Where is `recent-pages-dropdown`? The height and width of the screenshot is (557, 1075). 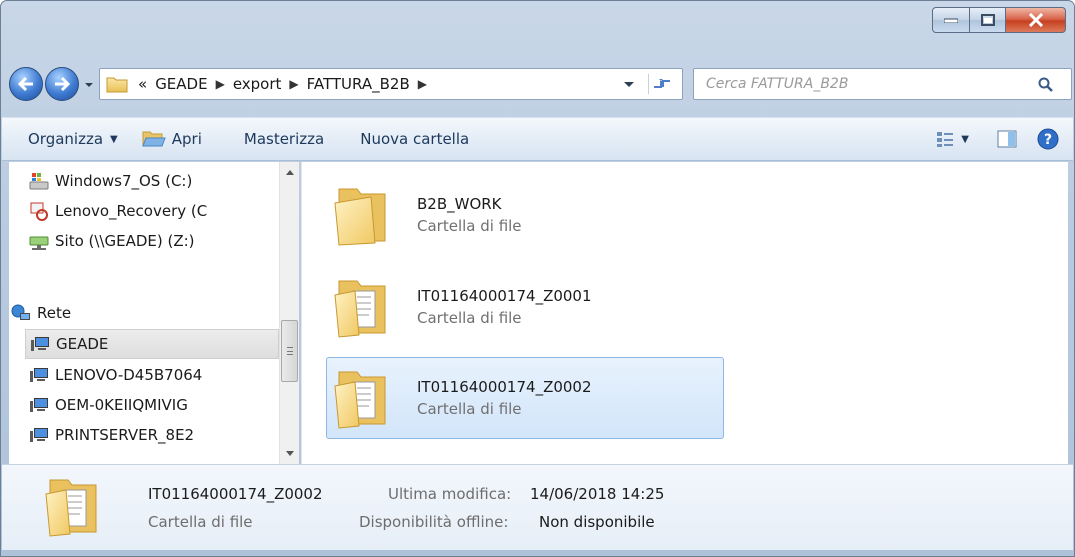
recent-pages-dropdown is located at coordinates (89, 84).